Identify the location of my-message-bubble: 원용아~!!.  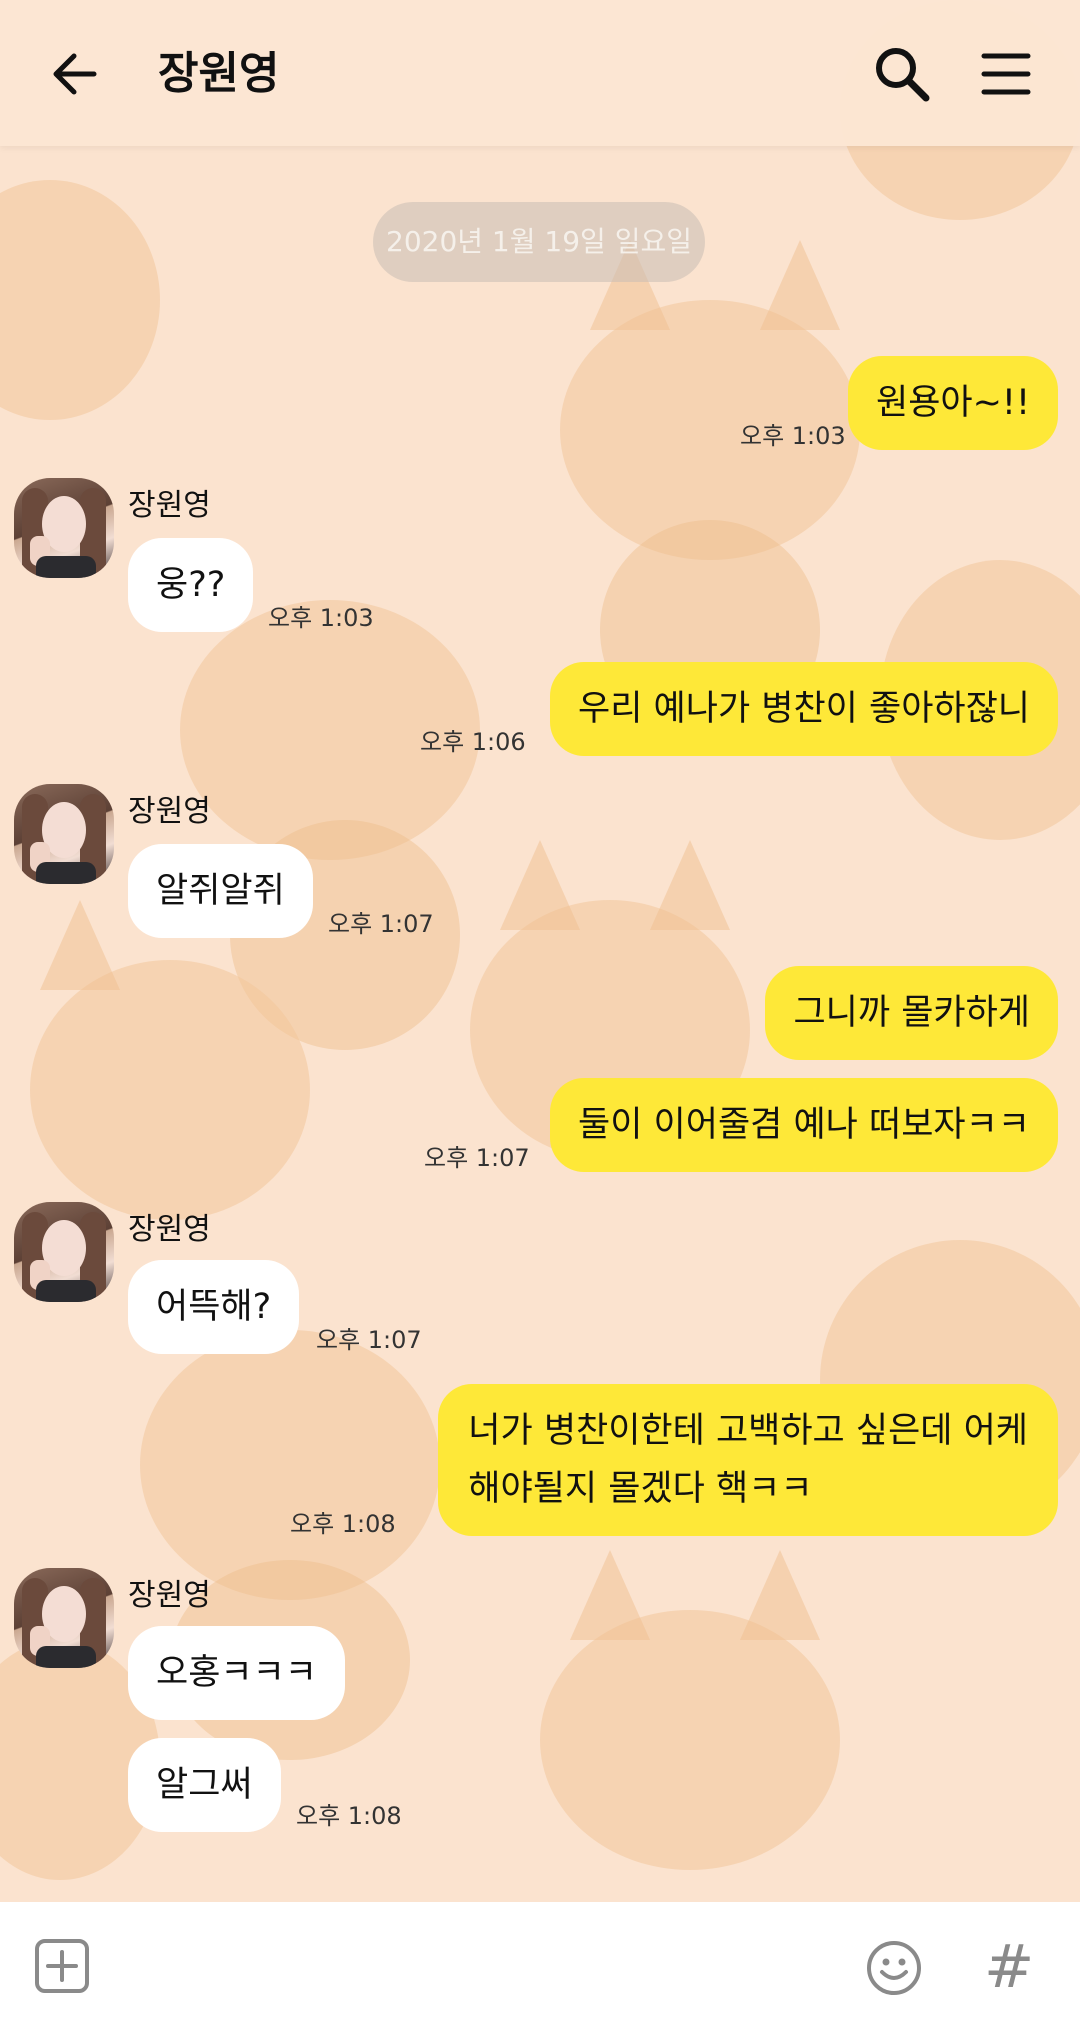
(953, 403).